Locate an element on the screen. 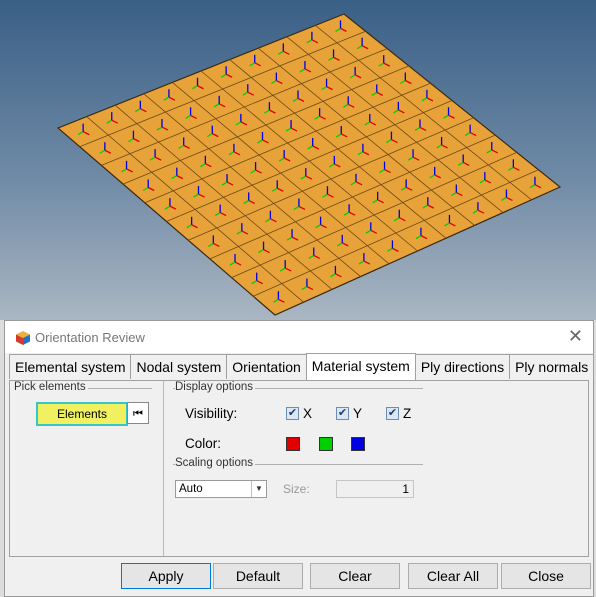  button-bar: Apply Default Clear Clear All Close is located at coordinates (299, 577).